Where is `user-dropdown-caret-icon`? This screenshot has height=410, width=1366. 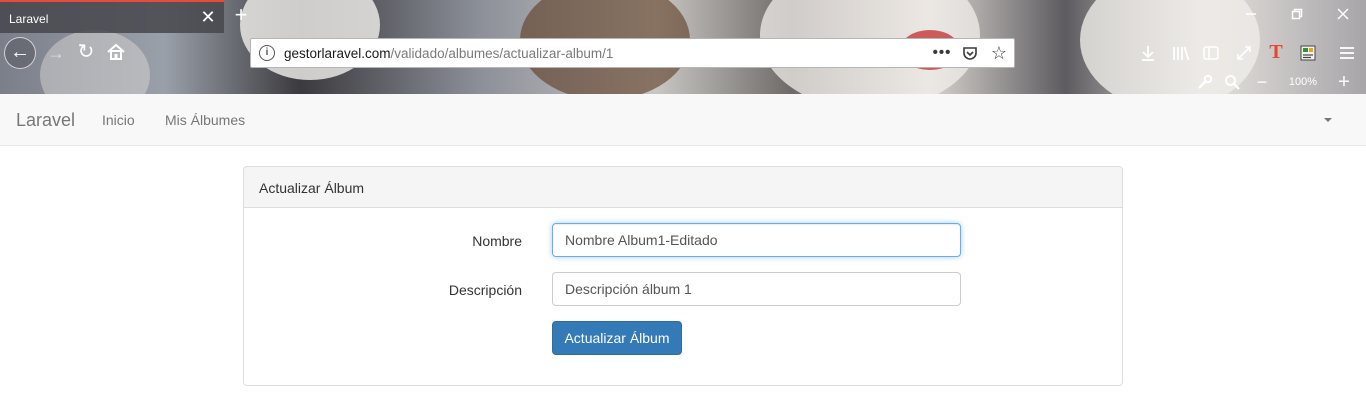 user-dropdown-caret-icon is located at coordinates (1328, 120).